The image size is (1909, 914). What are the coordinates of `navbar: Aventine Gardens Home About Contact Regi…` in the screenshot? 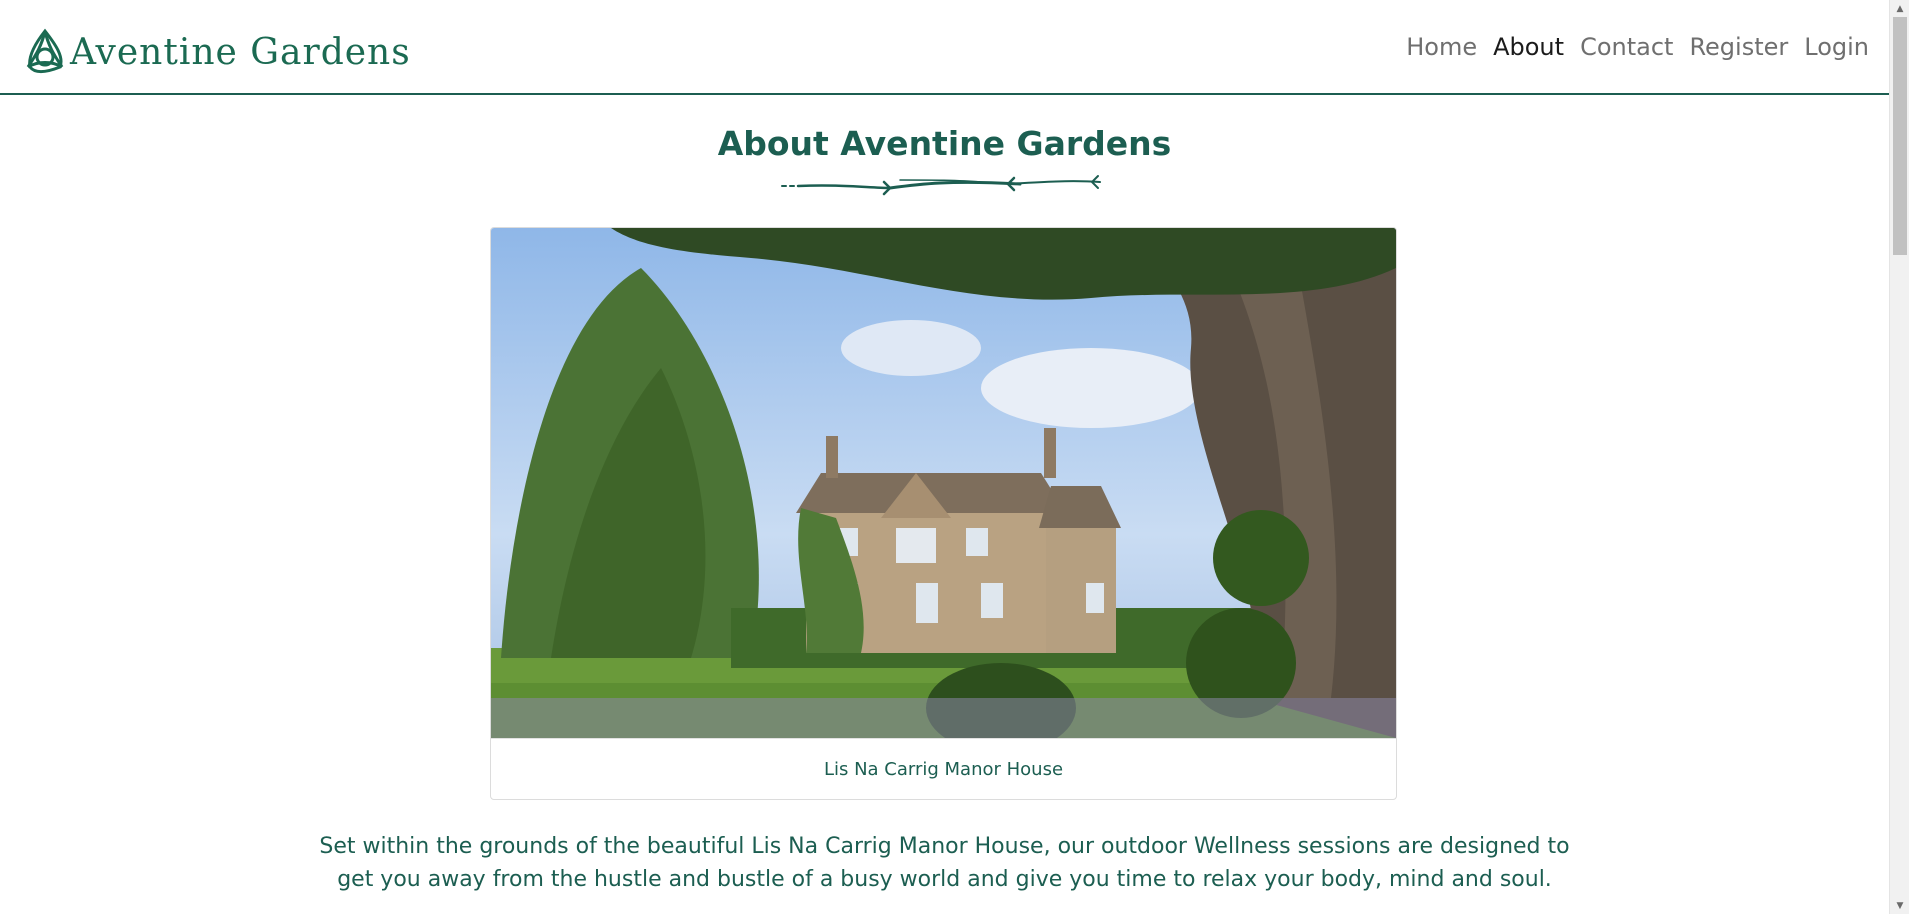 It's located at (944, 47).